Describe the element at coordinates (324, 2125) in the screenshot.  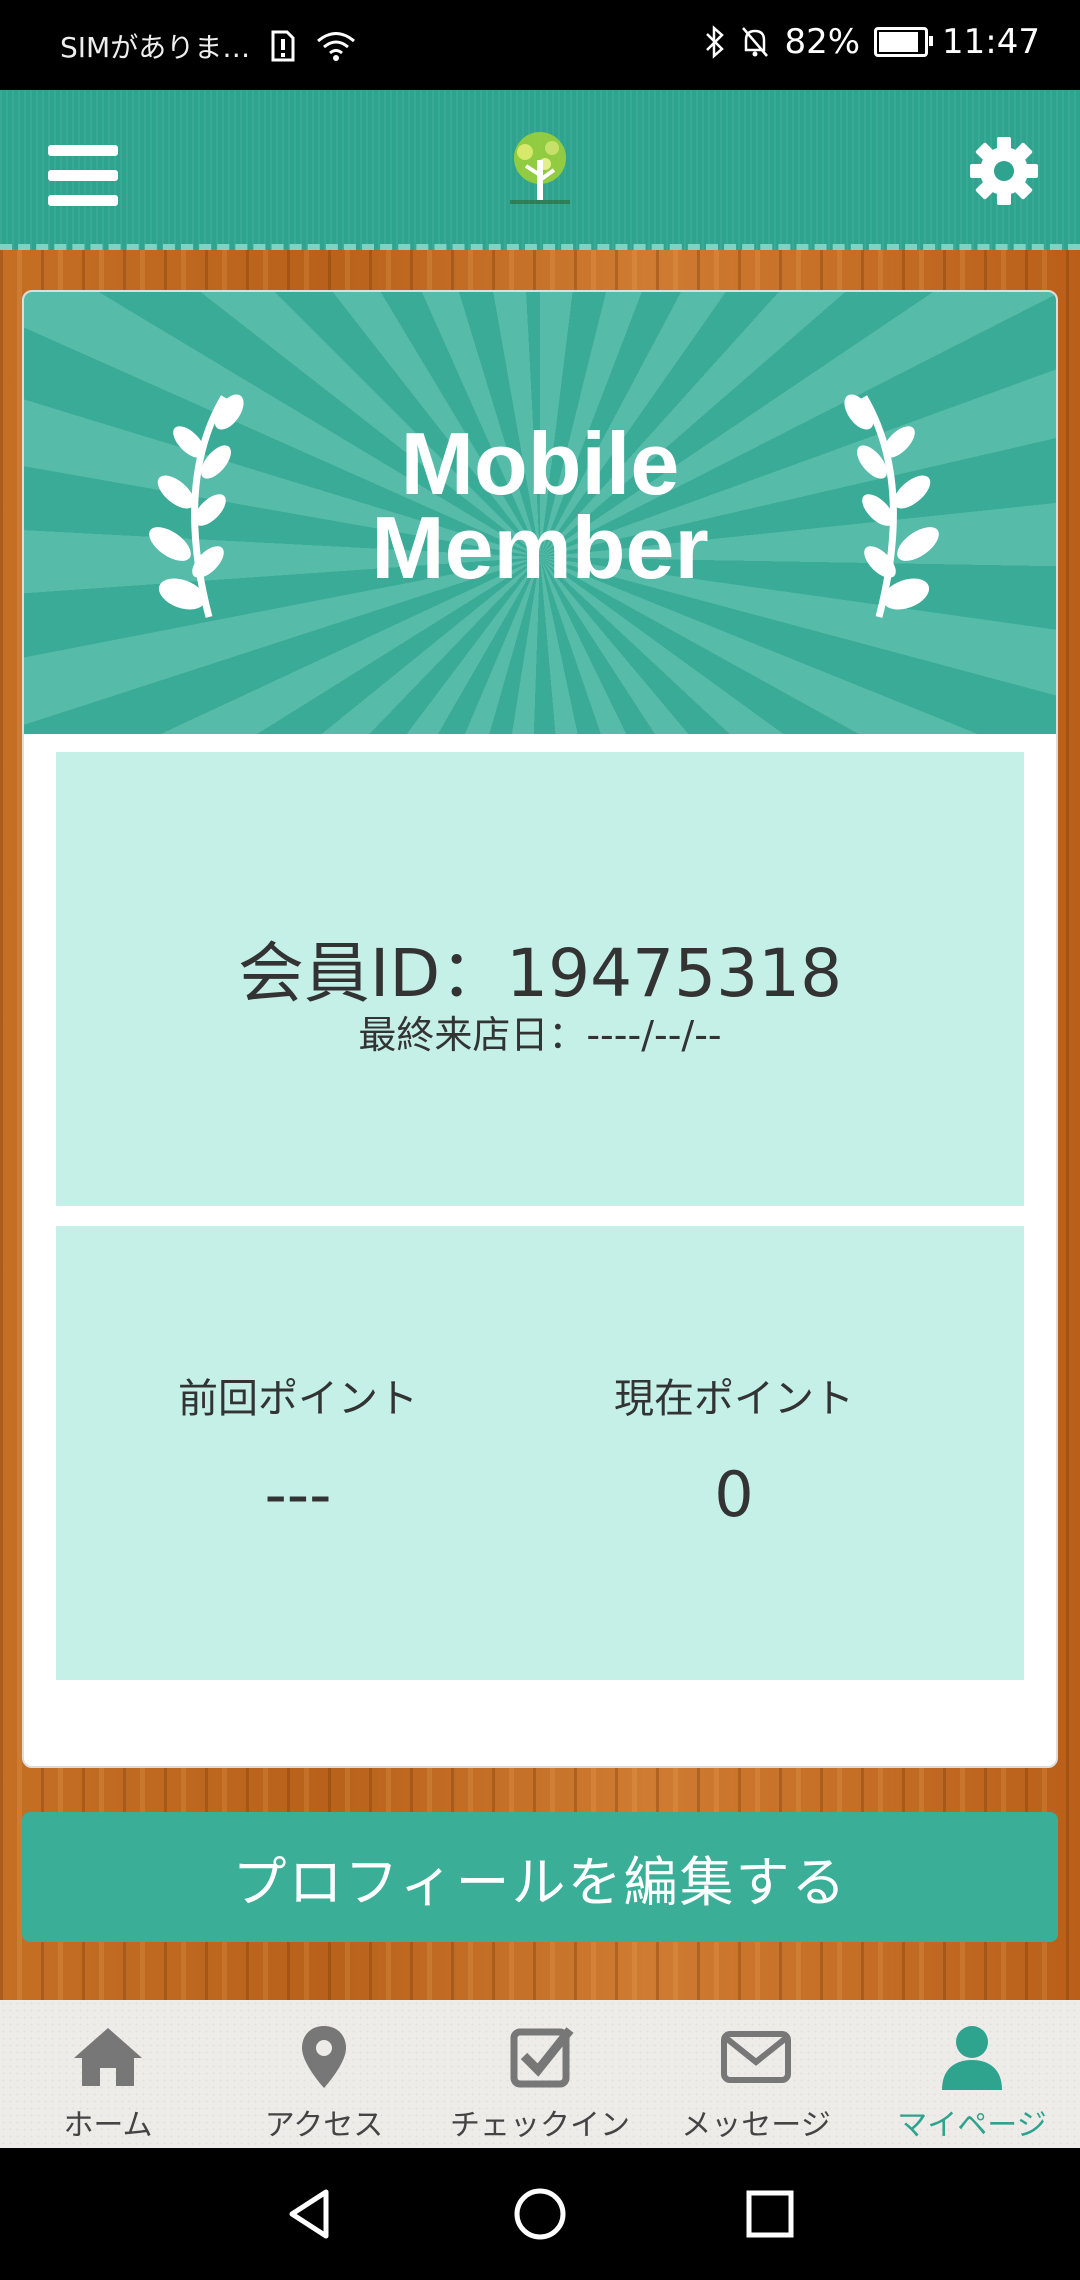
I see `tab-access-label: アクセス` at that location.